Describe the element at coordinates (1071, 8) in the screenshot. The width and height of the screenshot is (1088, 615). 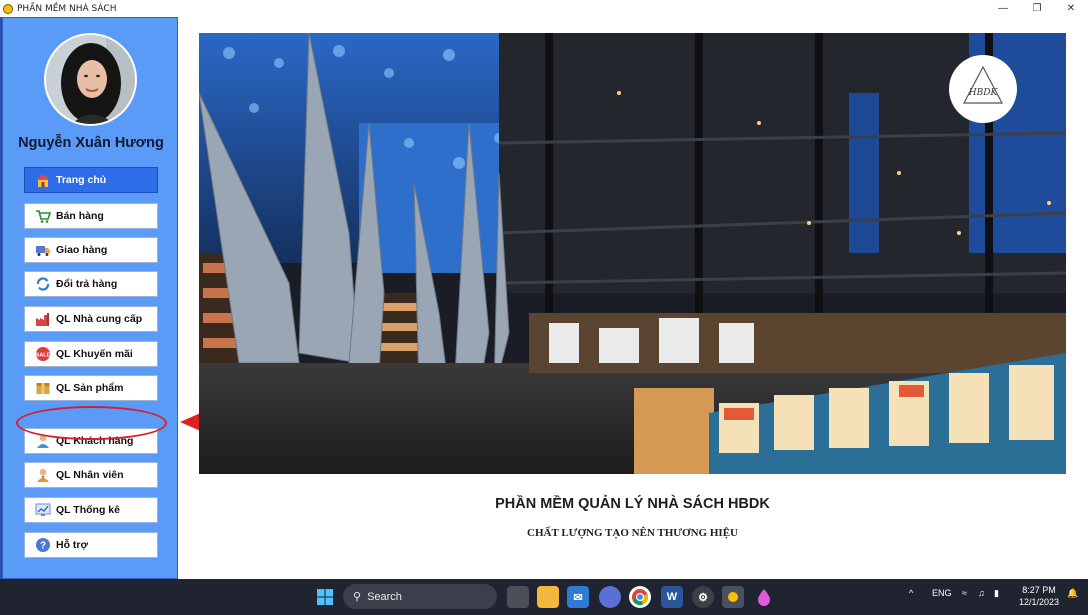
I see `close-icon: ✕` at that location.